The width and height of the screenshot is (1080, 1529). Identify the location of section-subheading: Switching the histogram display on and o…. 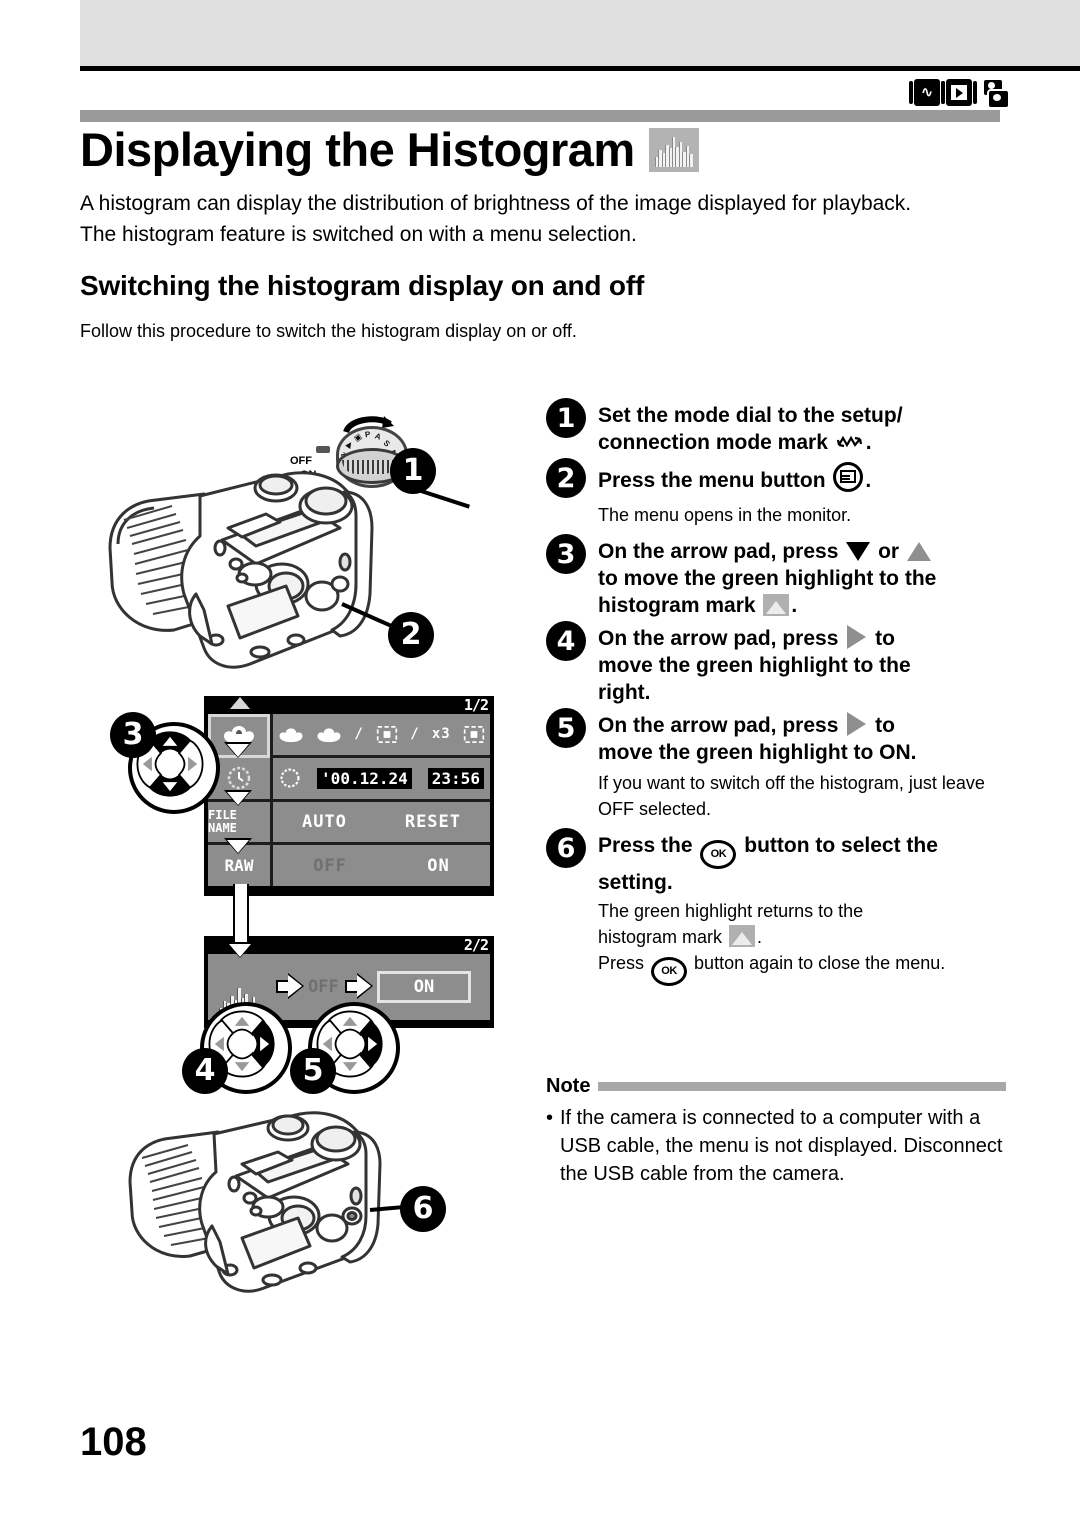
(362, 285).